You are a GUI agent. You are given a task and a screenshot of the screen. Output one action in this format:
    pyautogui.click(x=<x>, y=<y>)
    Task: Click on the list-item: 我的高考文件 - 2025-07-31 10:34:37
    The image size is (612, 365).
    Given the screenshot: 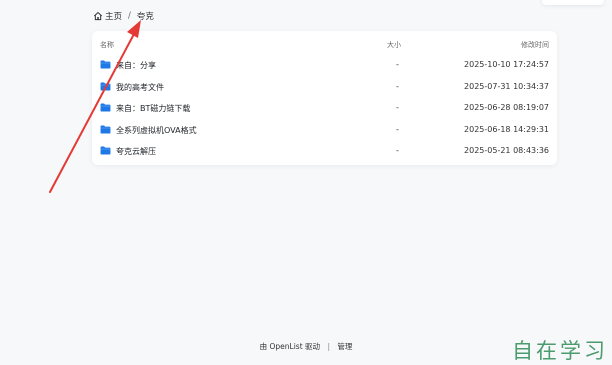 What is the action you would take?
    pyautogui.click(x=324, y=87)
    